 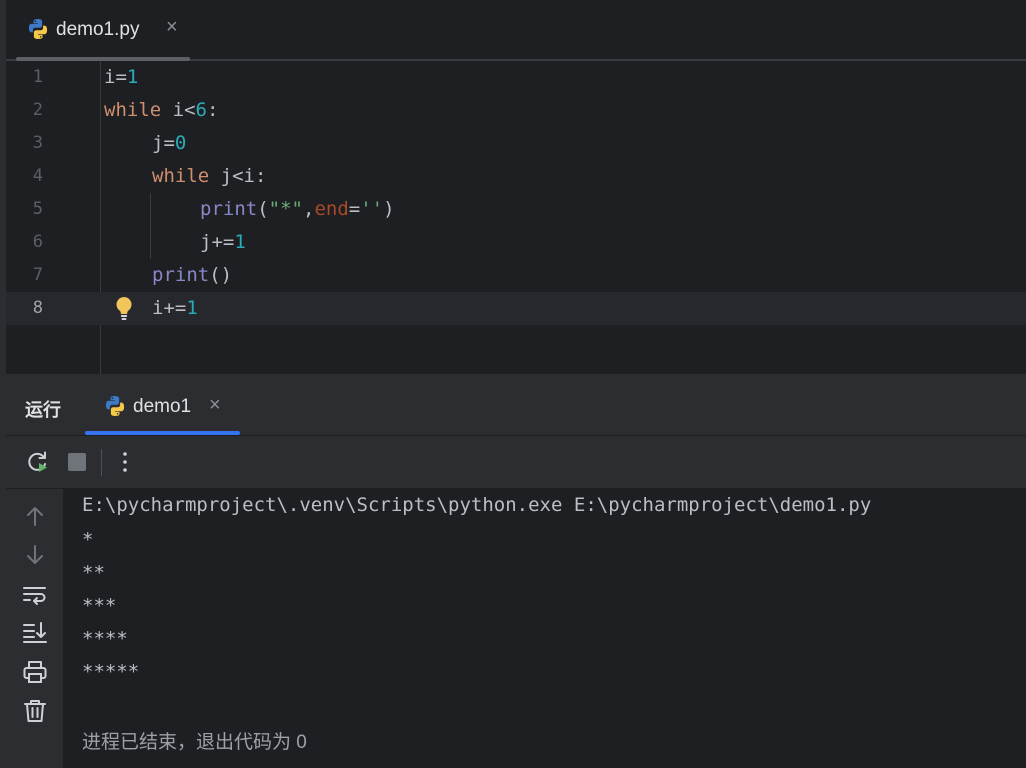 What do you see at coordinates (38, 462) in the screenshot?
I see `rerun-icon` at bounding box center [38, 462].